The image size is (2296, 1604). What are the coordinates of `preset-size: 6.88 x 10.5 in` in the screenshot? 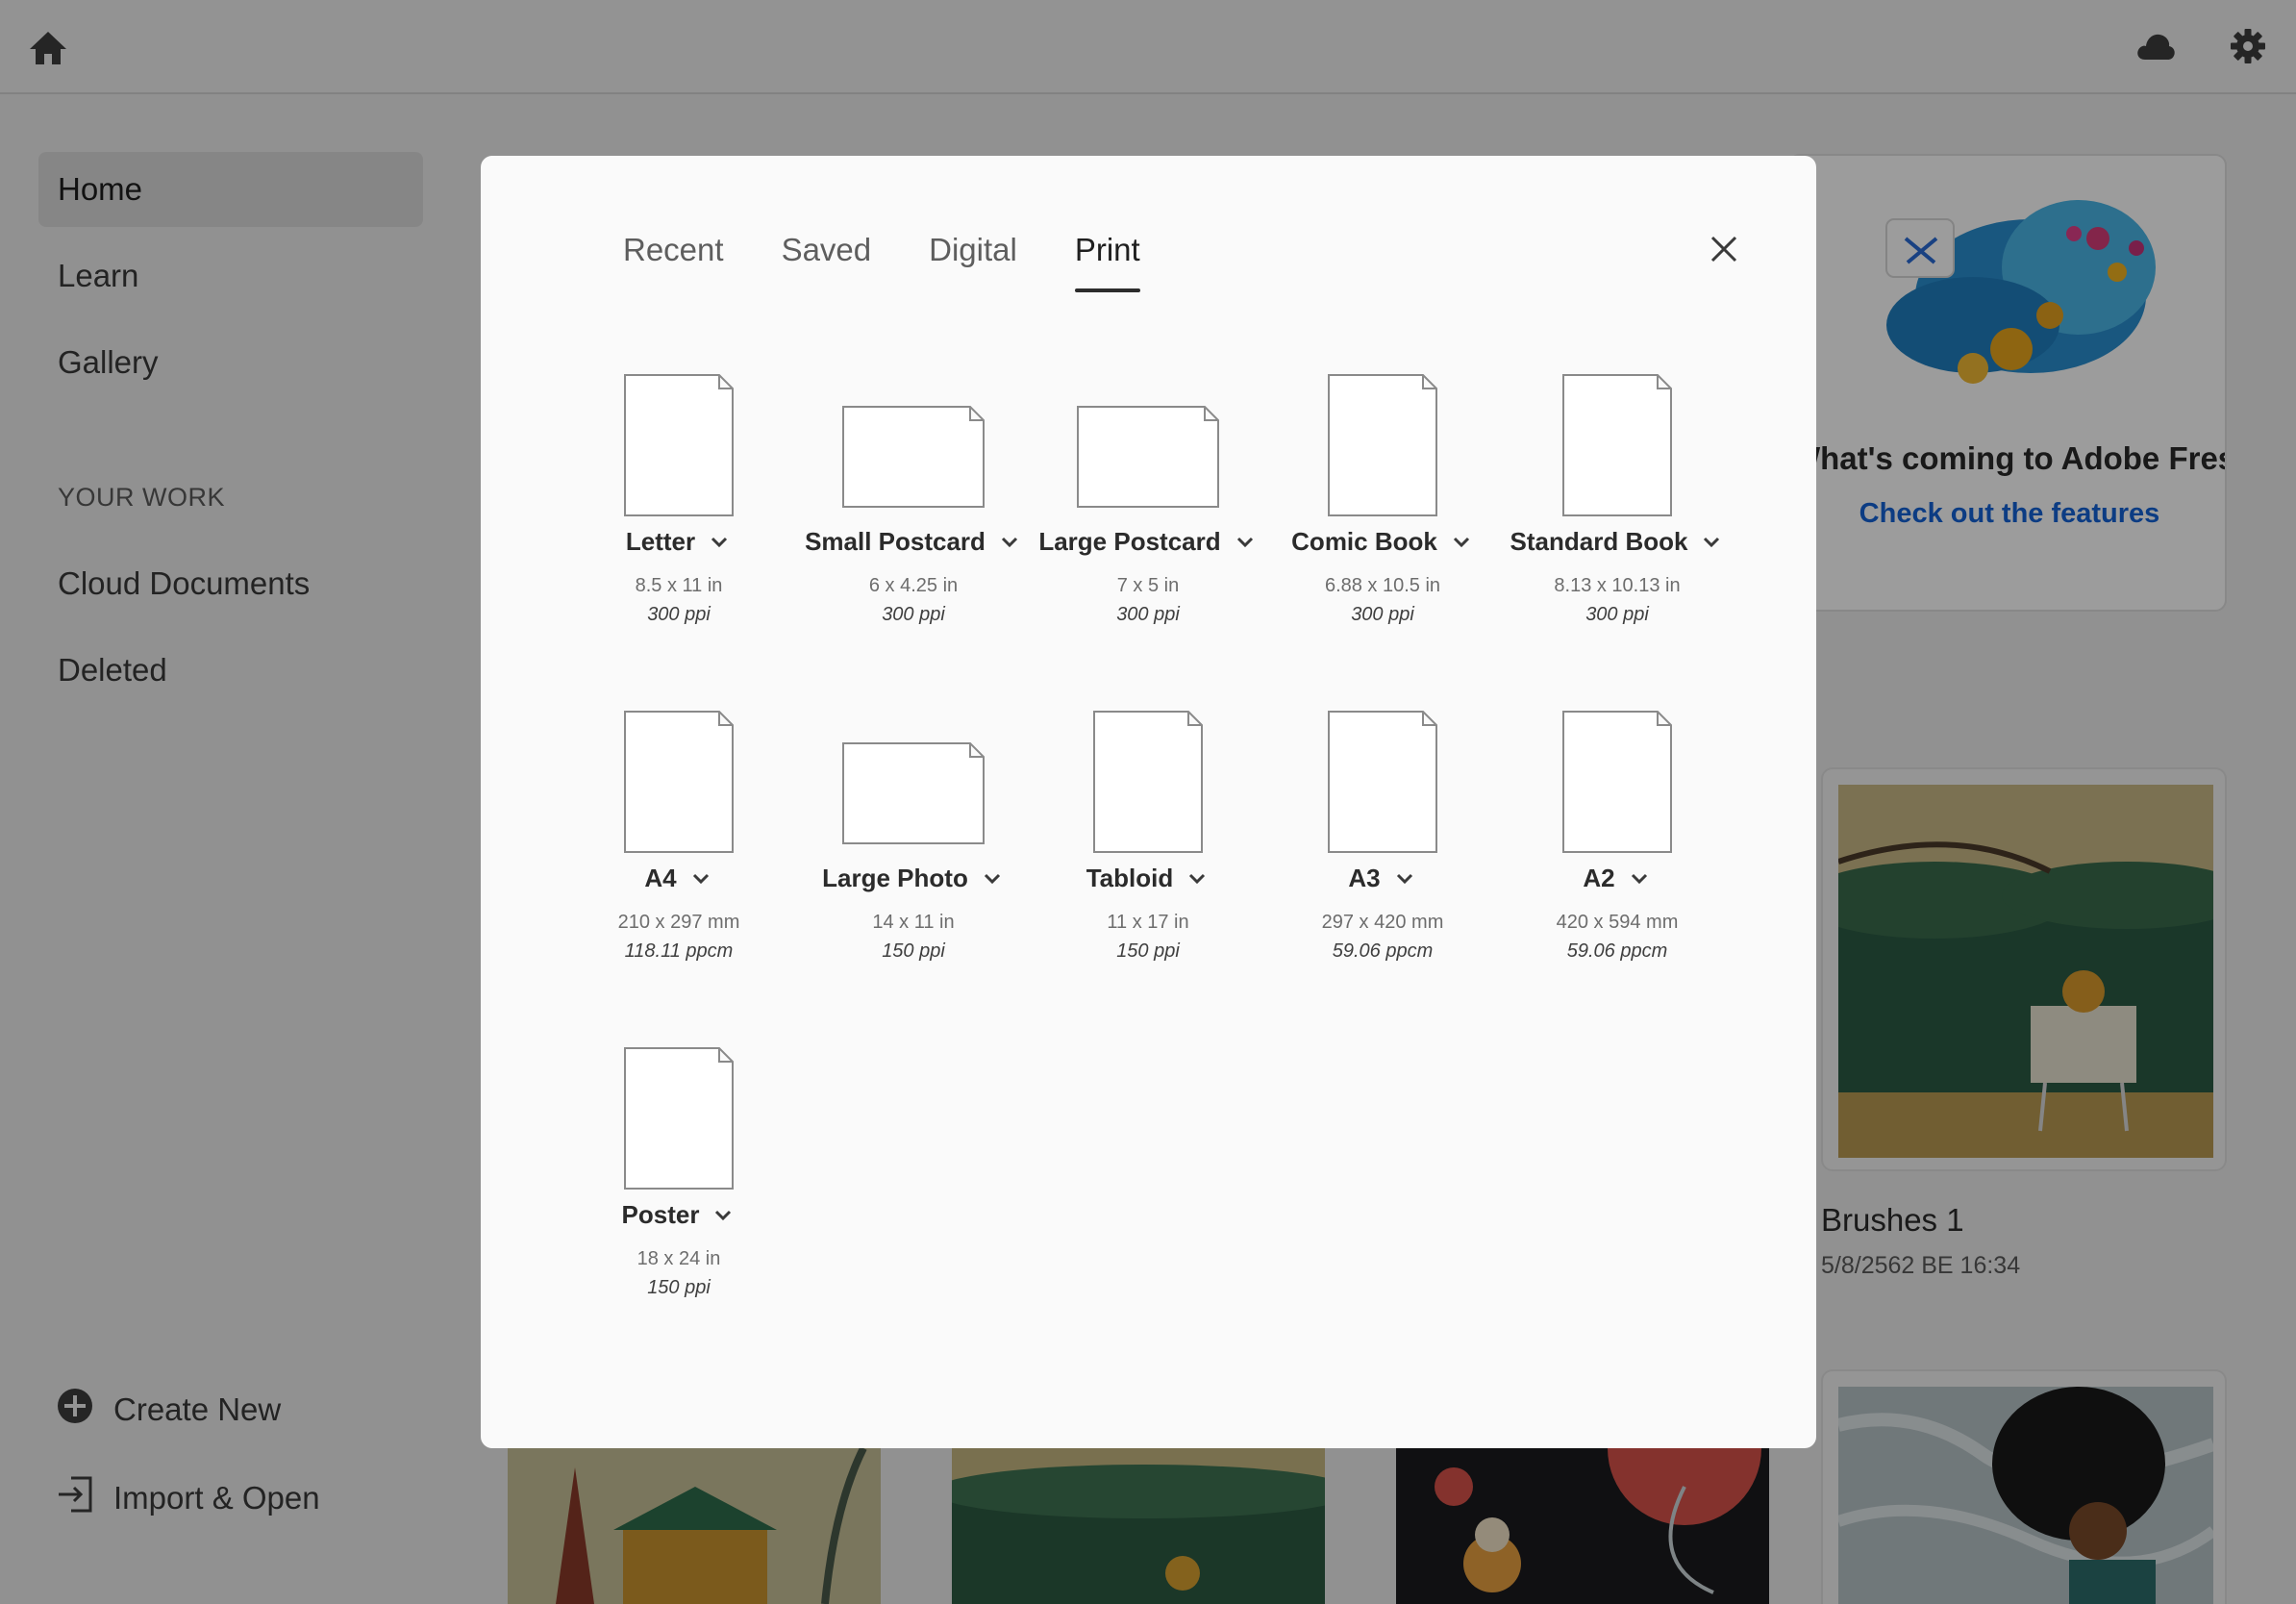 It's located at (1382, 585).